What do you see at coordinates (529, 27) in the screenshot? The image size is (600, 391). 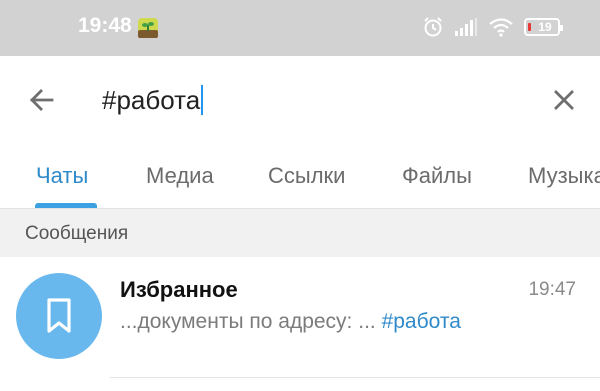 I see `battery-fill` at bounding box center [529, 27].